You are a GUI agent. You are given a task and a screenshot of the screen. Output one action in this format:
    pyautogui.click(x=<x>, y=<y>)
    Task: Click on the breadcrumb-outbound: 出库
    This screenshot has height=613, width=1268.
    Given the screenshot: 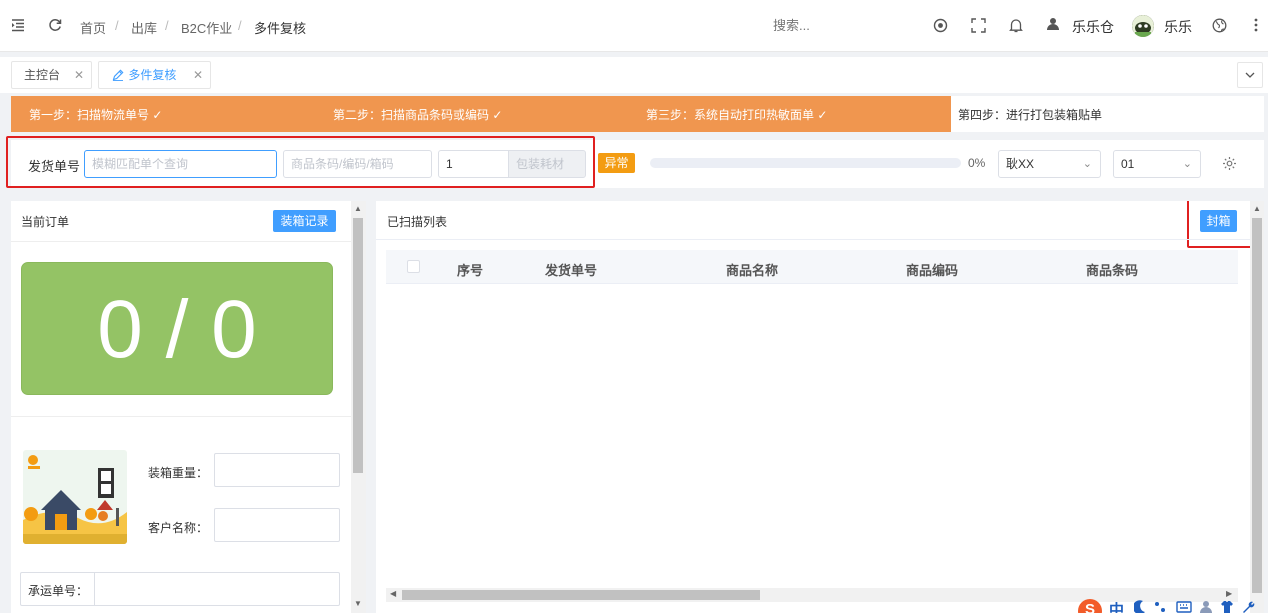 What is the action you would take?
    pyautogui.click(x=144, y=27)
    